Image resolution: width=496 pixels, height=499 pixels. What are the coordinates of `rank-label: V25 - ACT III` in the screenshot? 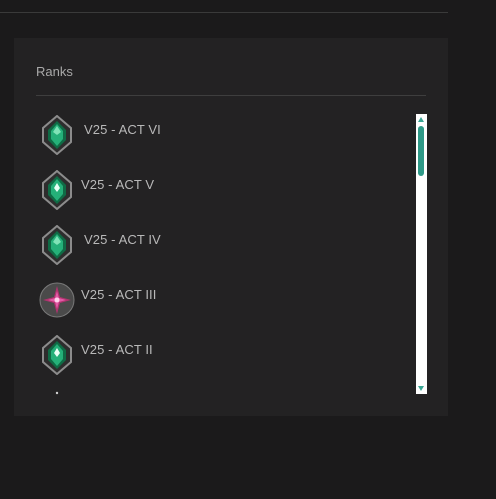 It's located at (119, 294).